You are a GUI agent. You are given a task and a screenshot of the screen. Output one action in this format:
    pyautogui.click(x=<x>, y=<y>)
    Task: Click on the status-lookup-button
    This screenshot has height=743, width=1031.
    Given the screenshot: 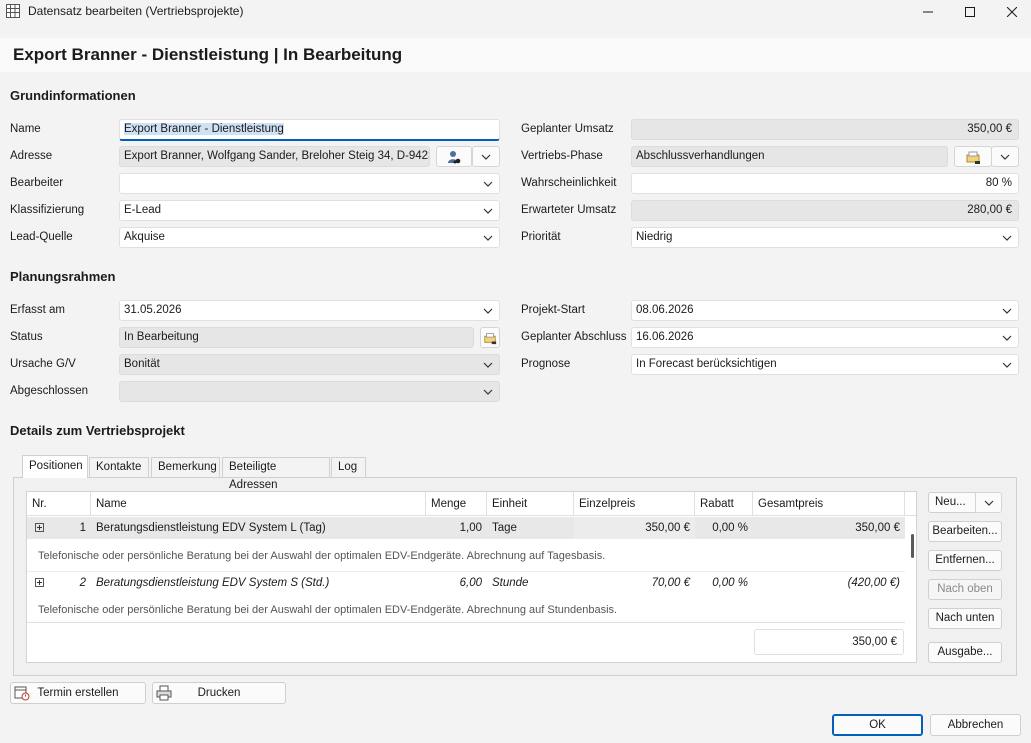 What is the action you would take?
    pyautogui.click(x=490, y=337)
    